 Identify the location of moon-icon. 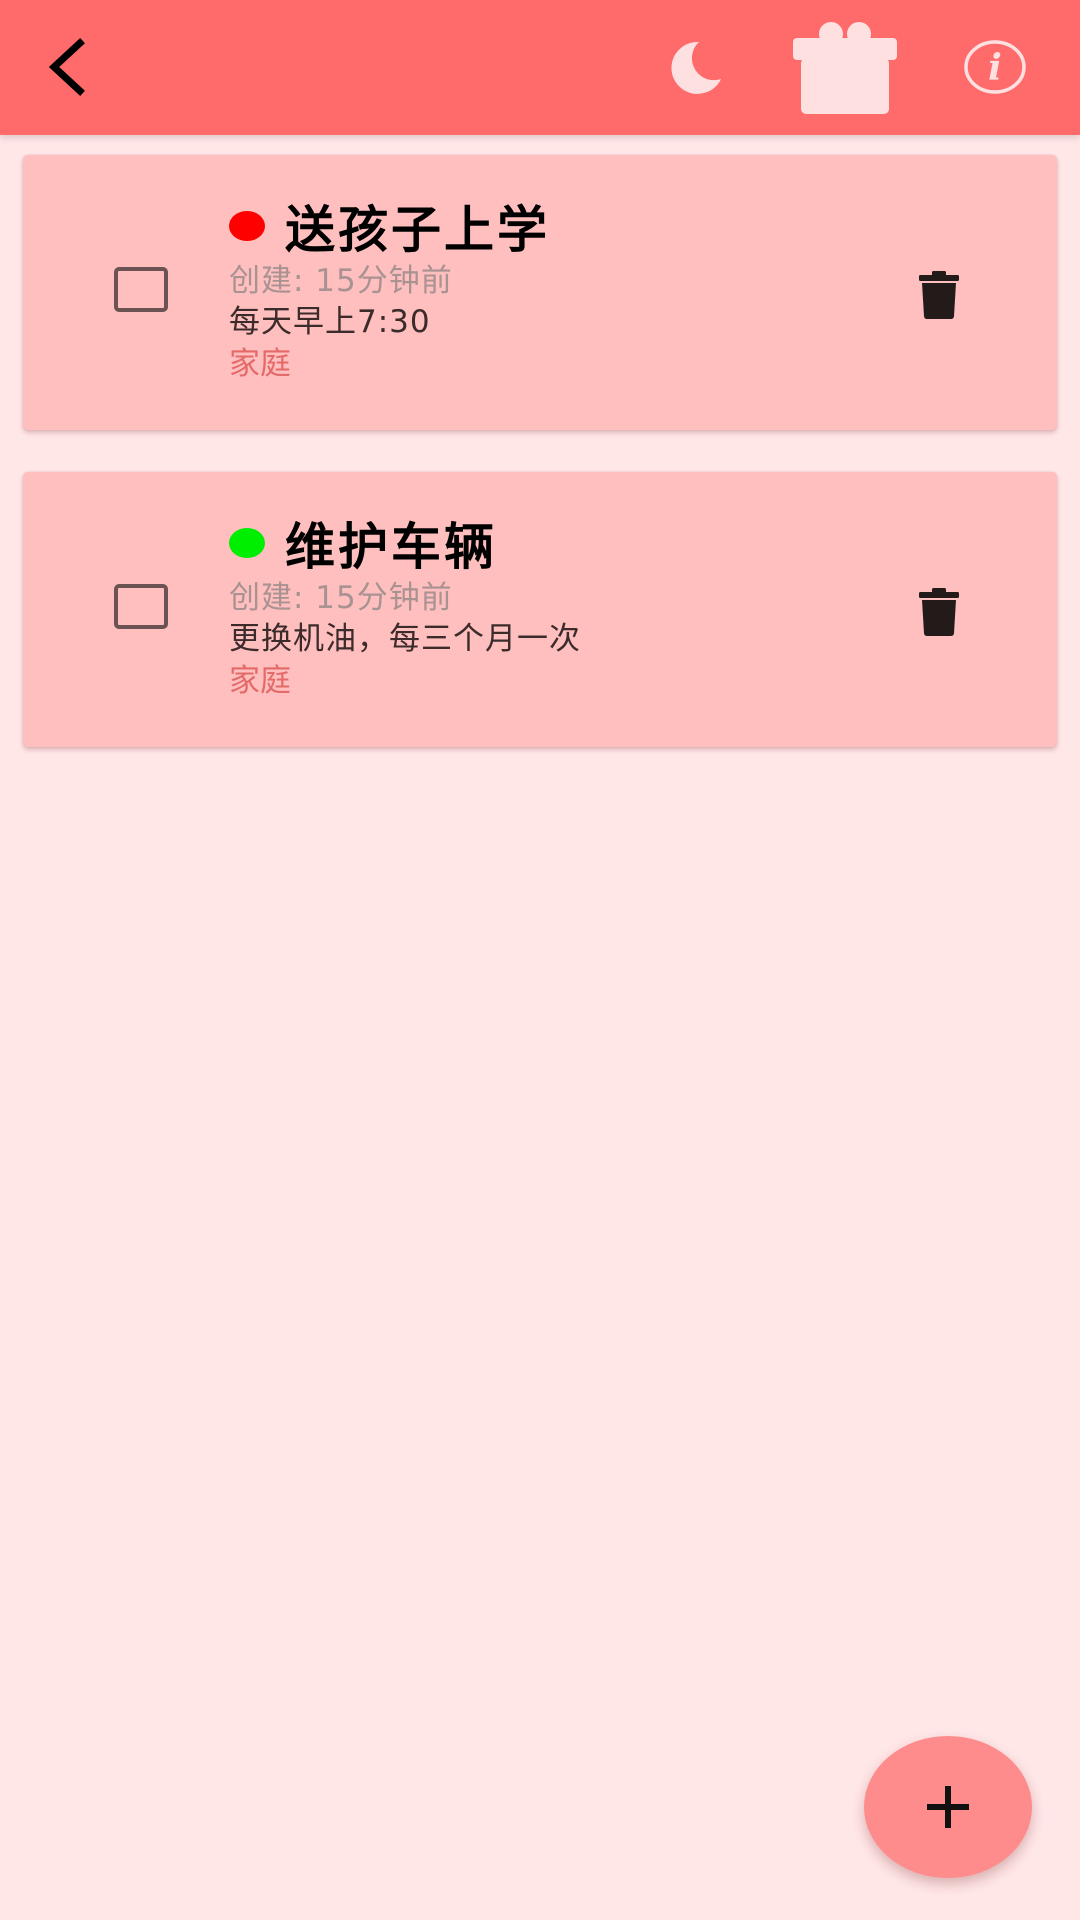
(696, 67).